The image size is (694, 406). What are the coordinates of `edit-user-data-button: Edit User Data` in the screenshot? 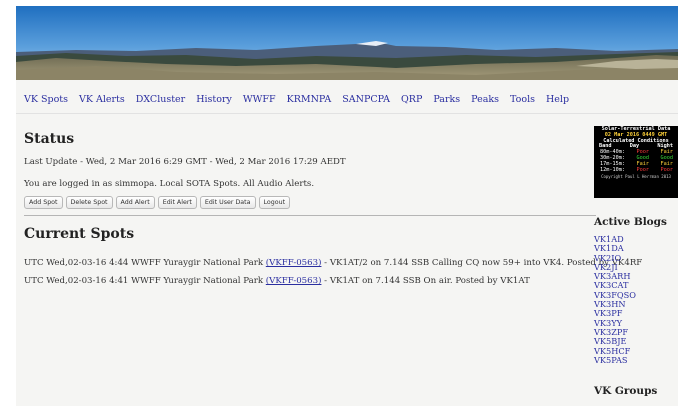 It's located at (227, 202).